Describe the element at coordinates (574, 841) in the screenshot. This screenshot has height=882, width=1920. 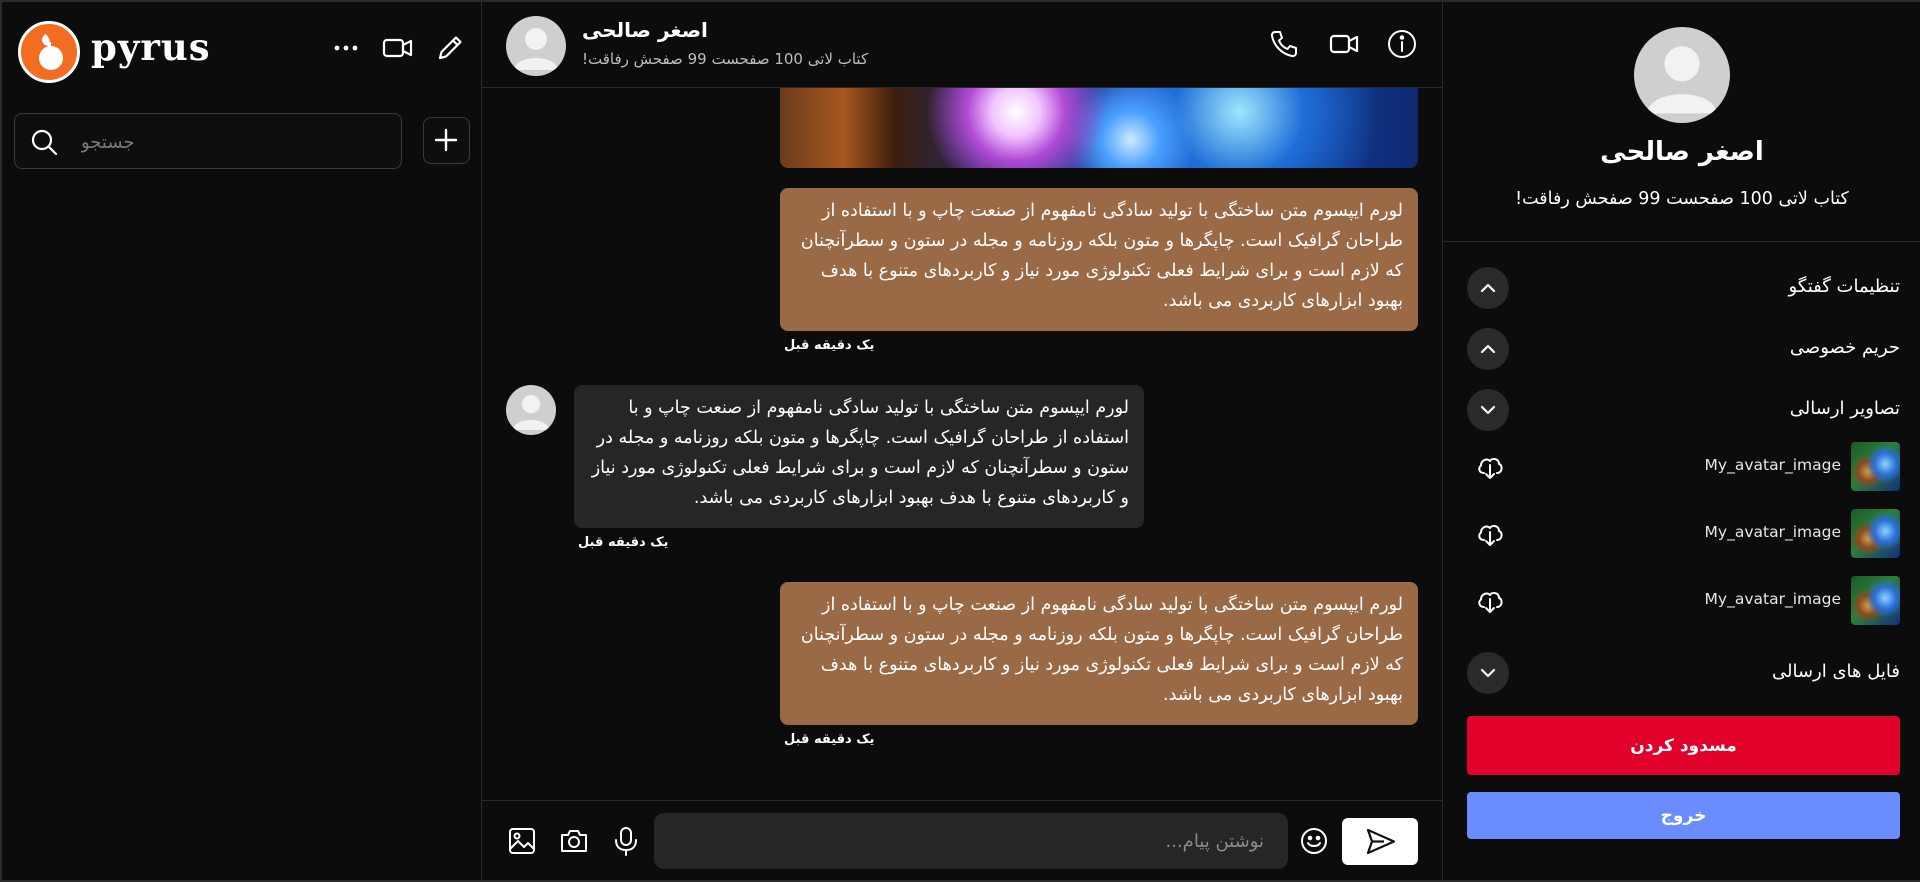
I see `camera-icon` at that location.